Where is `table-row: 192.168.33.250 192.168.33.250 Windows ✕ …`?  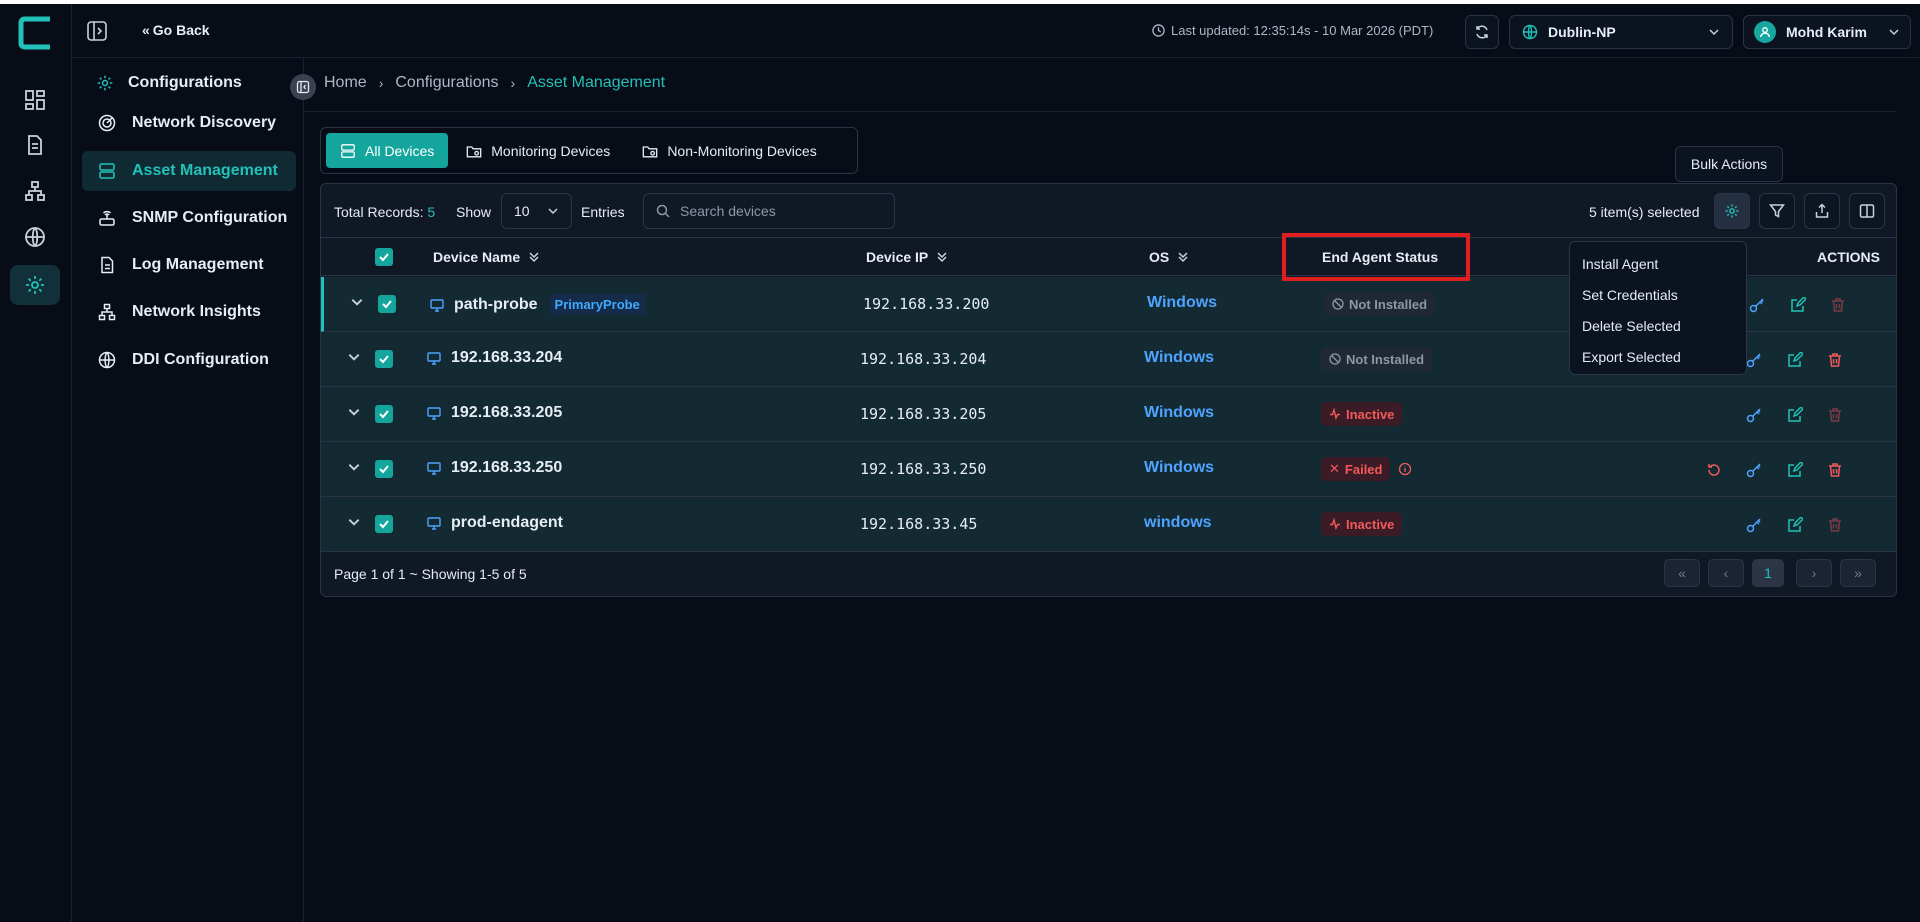
table-row: 192.168.33.250 192.168.33.250 Windows ✕ … is located at coordinates (1108, 469).